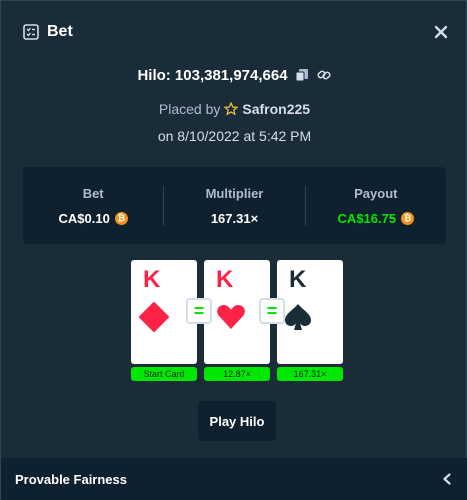 The image size is (467, 500). Describe the element at coordinates (234, 32) in the screenshot. I see `modal-header: Bet` at that location.